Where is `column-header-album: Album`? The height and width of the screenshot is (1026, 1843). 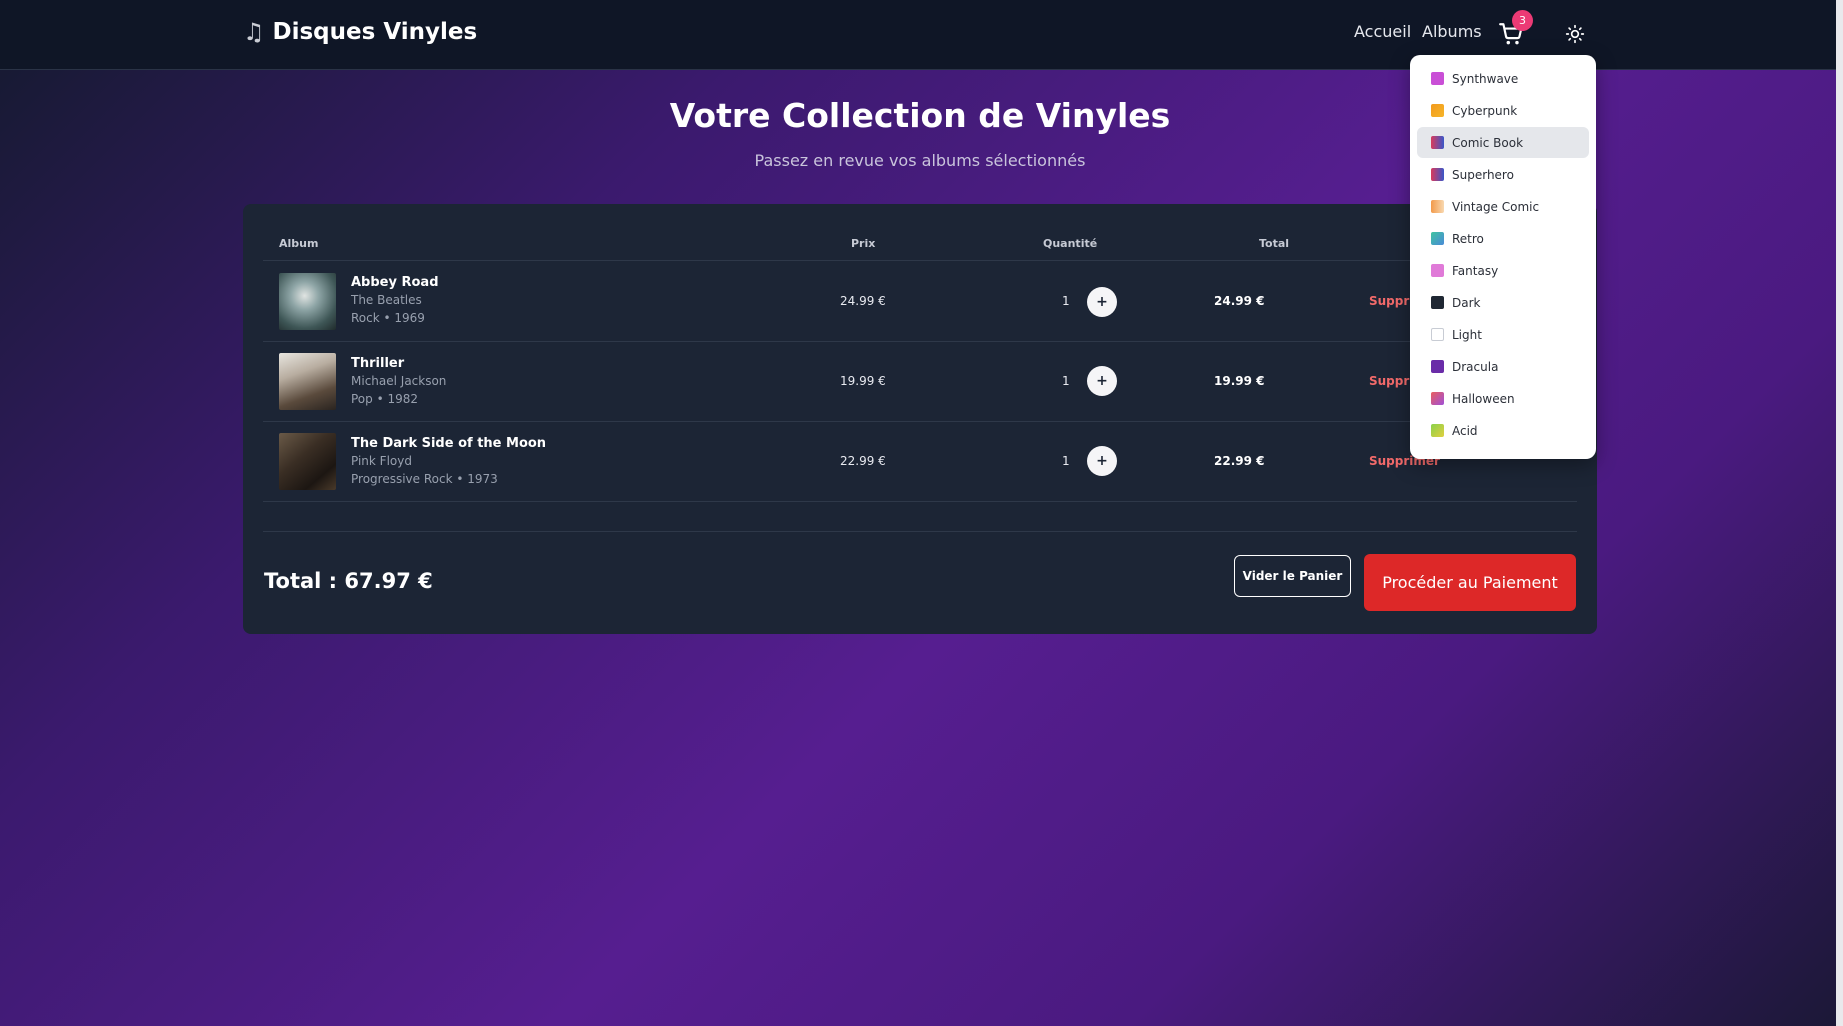
column-header-album: Album is located at coordinates (299, 243).